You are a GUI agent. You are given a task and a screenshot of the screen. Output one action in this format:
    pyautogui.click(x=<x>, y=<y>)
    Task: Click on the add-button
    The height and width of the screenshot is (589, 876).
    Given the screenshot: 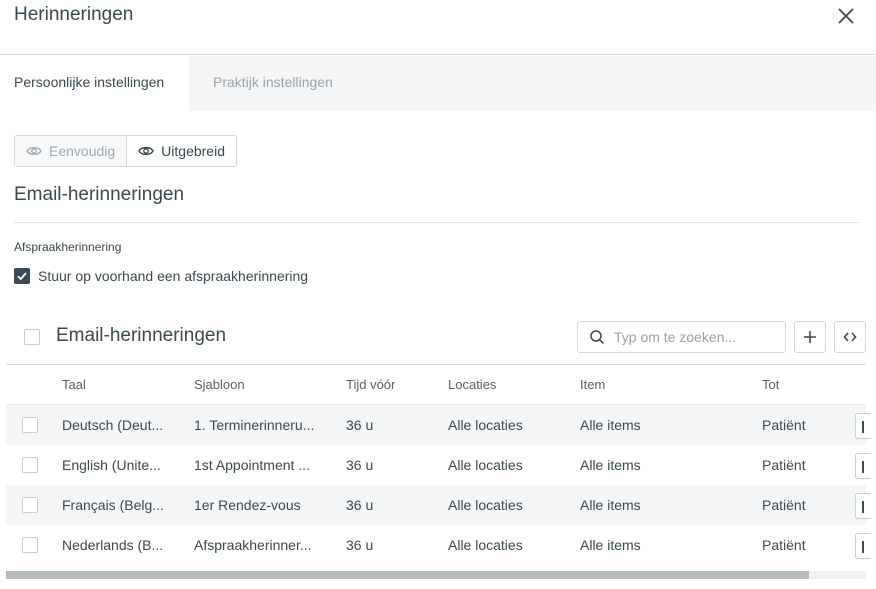 What is the action you would take?
    pyautogui.click(x=810, y=337)
    